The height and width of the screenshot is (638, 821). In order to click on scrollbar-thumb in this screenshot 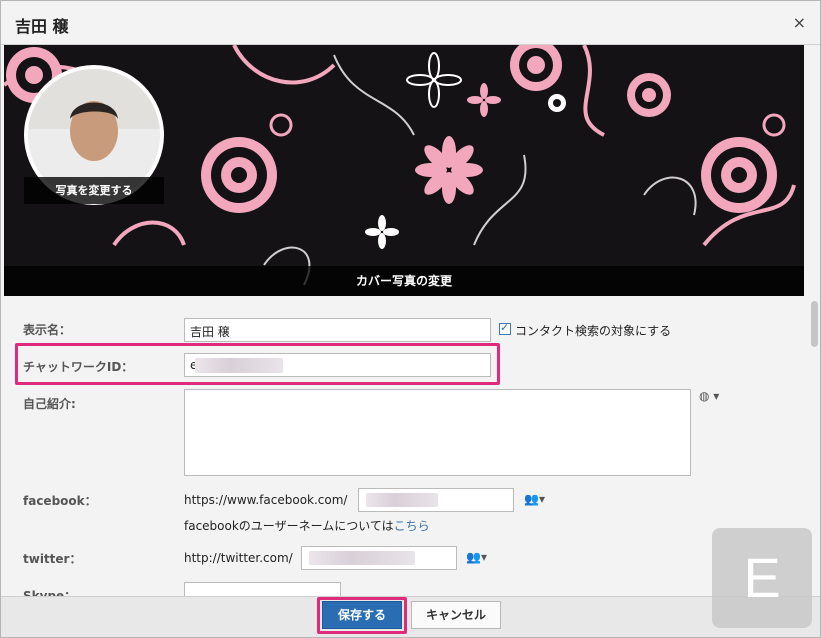, I will do `click(814, 324)`.